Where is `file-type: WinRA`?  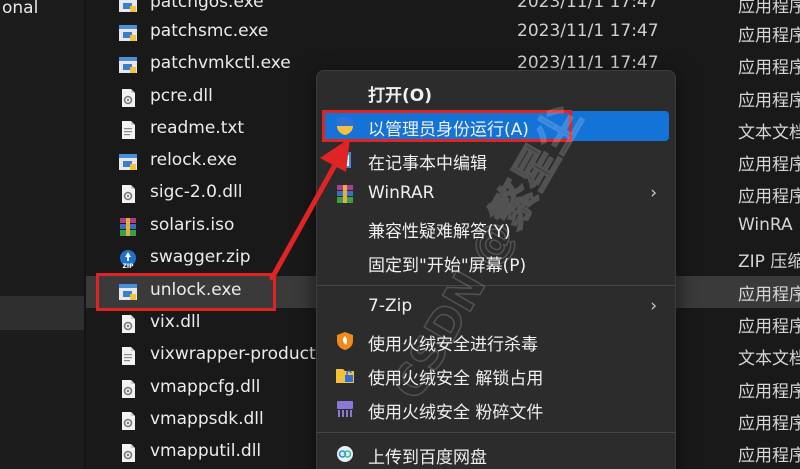 file-type: WinRA is located at coordinates (765, 225).